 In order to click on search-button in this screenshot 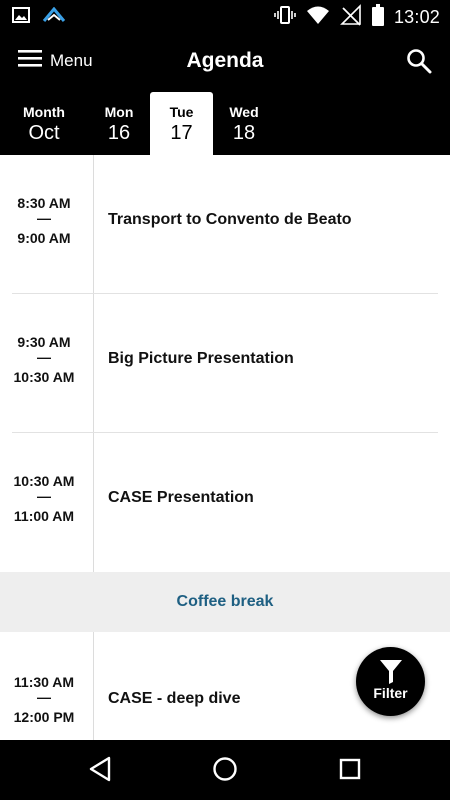, I will do `click(419, 63)`.